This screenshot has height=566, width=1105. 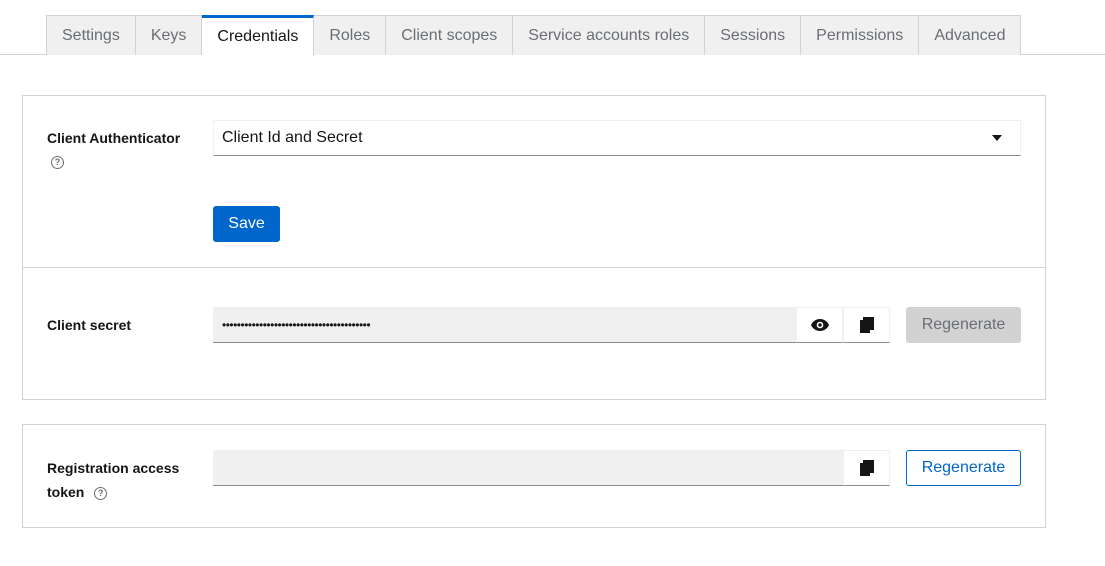 I want to click on tab-client-scopes: Client scopes, so click(x=450, y=35).